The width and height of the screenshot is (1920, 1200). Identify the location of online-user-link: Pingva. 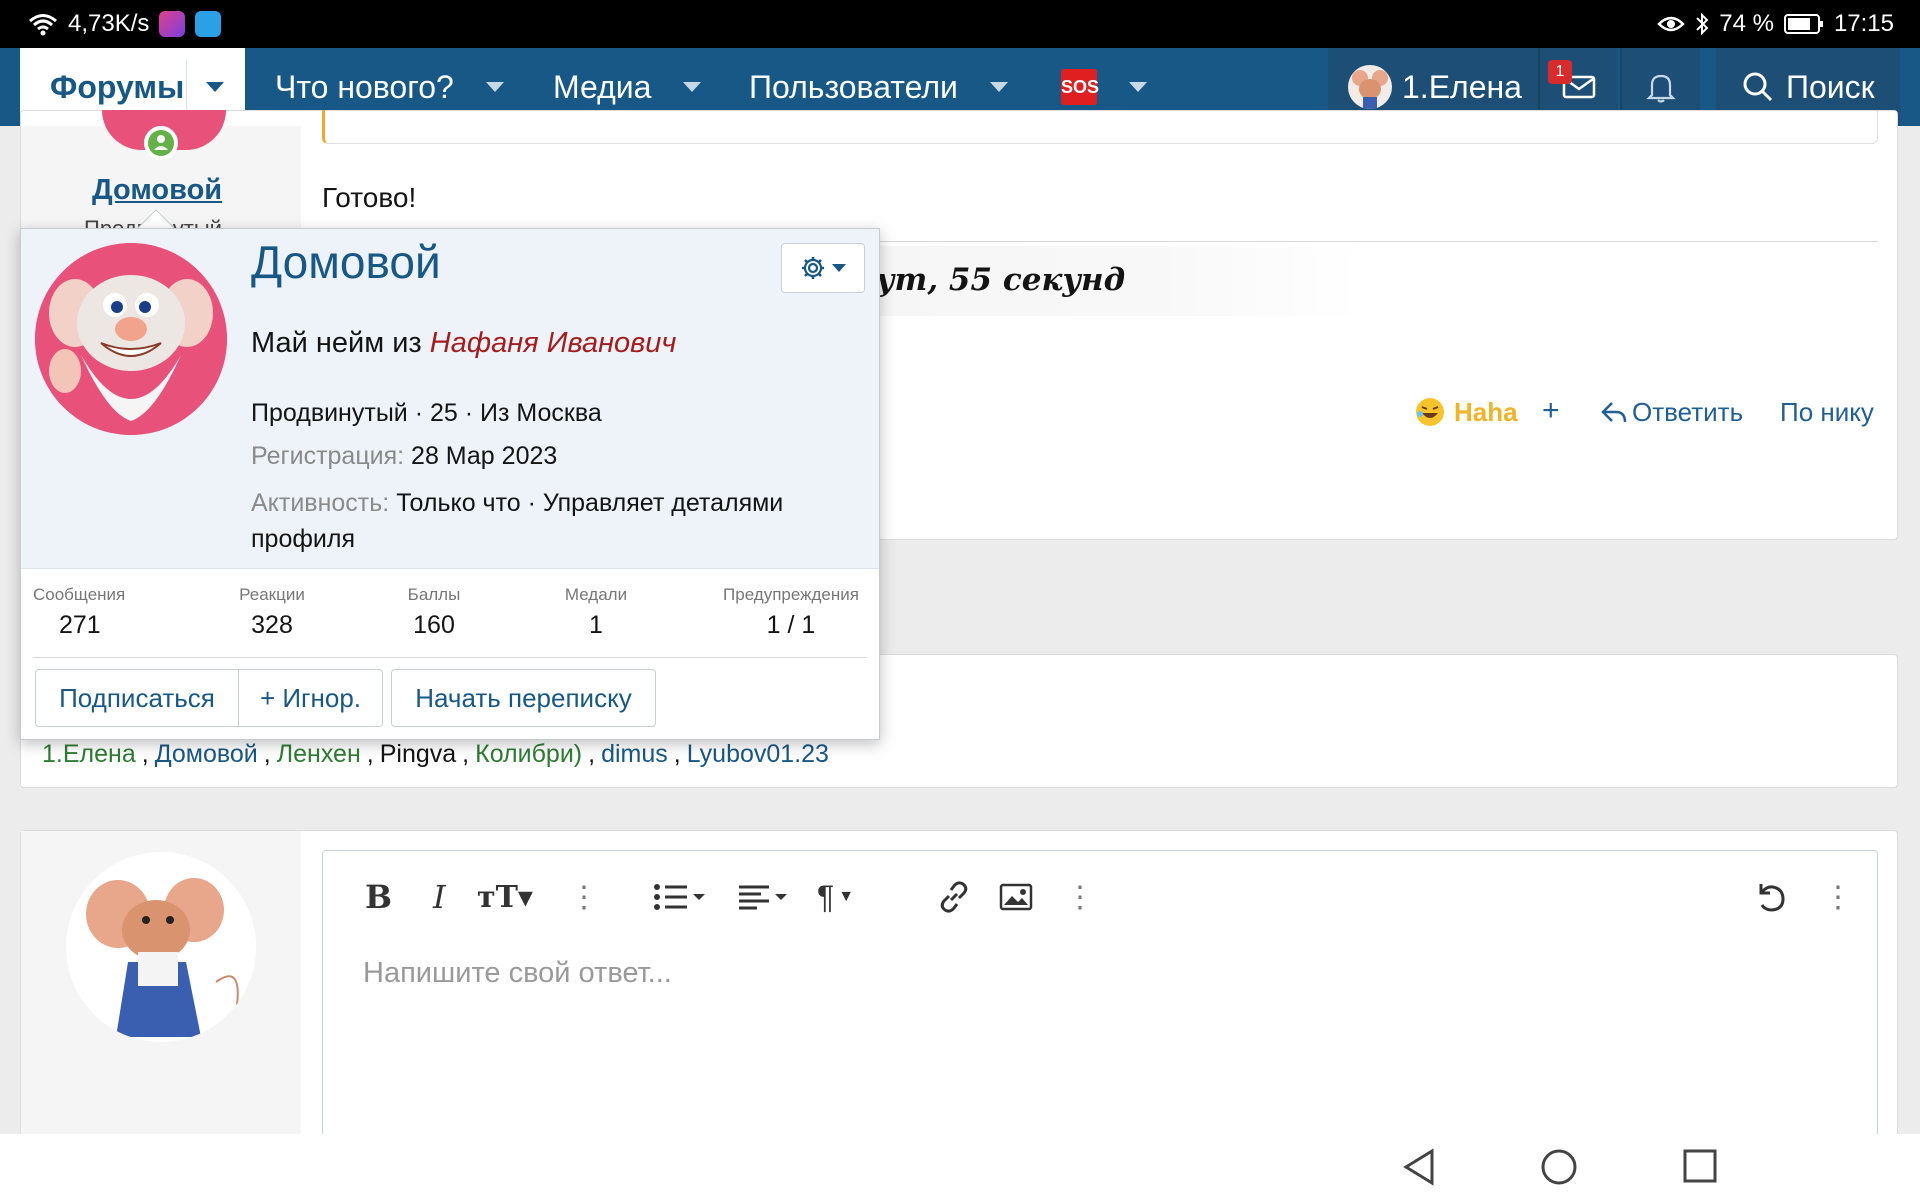
(418, 754).